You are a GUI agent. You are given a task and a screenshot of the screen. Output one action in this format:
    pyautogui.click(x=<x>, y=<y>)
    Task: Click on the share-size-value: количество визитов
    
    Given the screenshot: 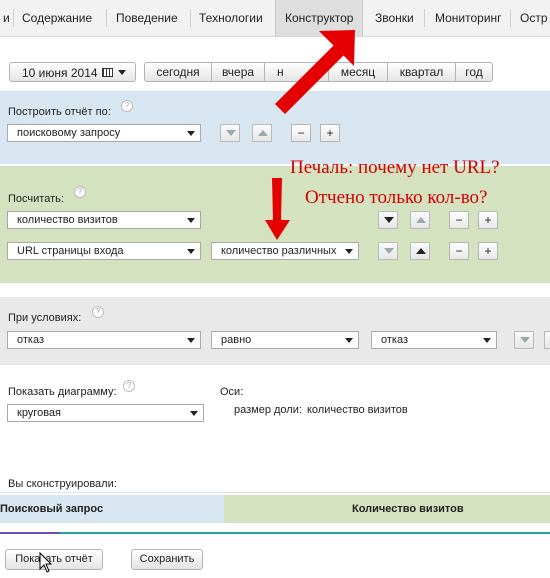 What is the action you would take?
    pyautogui.click(x=357, y=410)
    